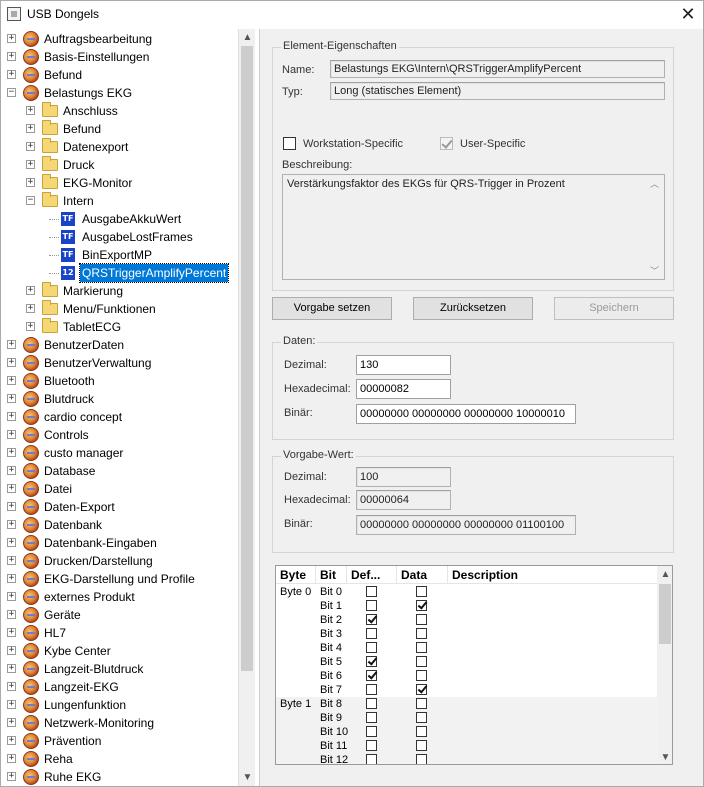 This screenshot has height=787, width=704. I want to click on tree-item-label: Blutdruck, so click(69, 399).